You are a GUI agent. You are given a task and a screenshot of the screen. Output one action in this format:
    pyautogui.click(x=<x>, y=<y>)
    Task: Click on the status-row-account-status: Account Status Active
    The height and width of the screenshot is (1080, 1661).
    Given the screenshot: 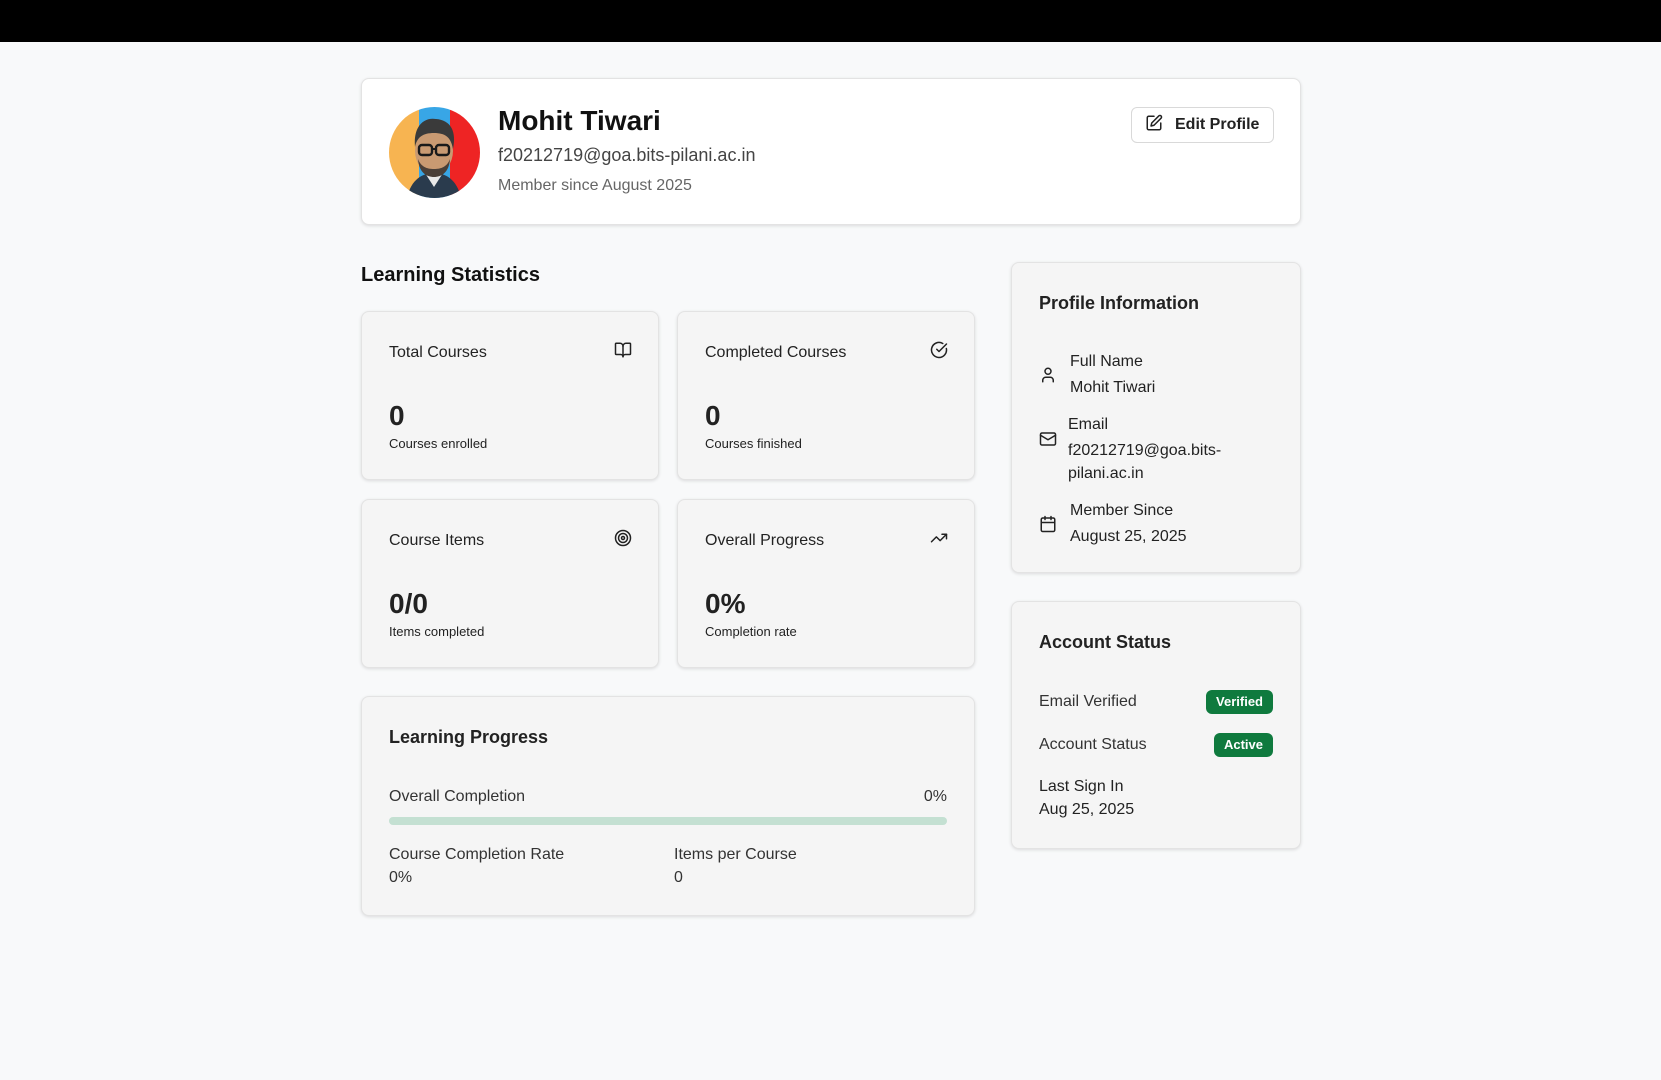 What is the action you would take?
    pyautogui.click(x=1156, y=745)
    